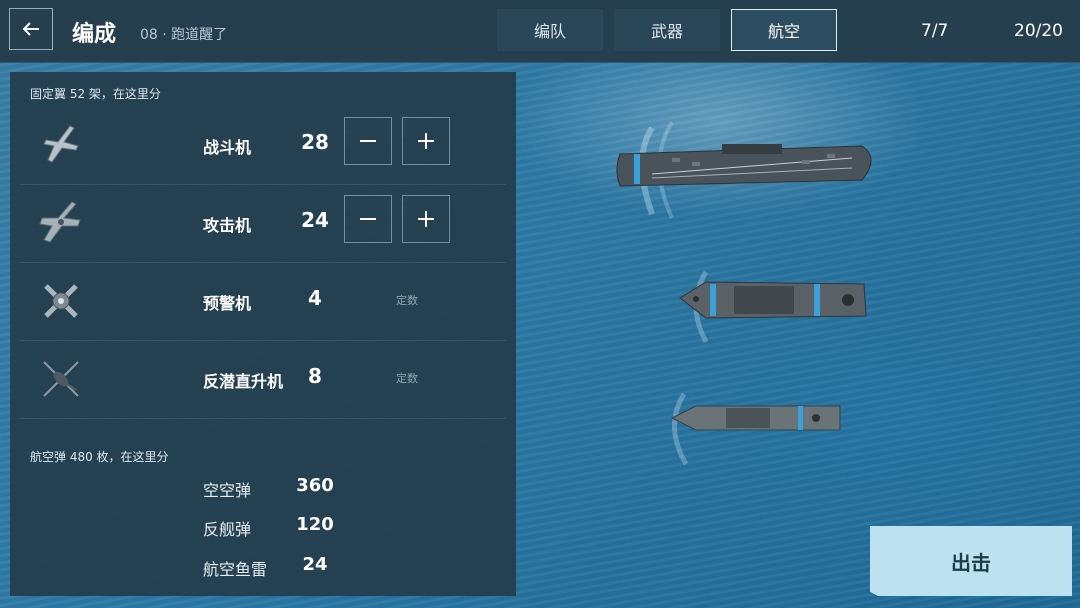  Describe the element at coordinates (263, 145) in the screenshot. I see `aircraft-row-fighter: 战斗机 28` at that location.